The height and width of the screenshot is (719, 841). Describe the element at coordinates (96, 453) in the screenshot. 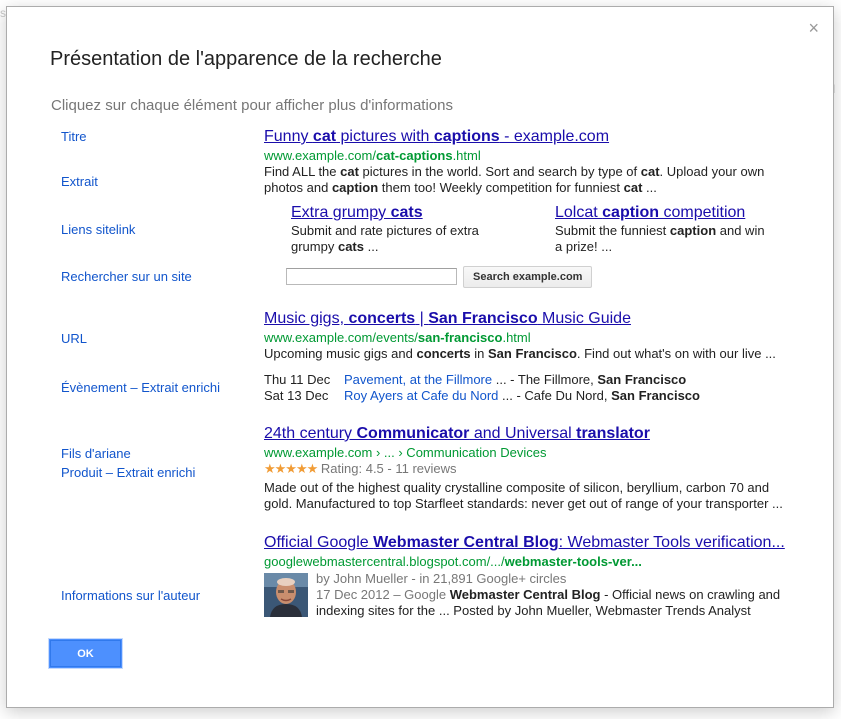

I see `label-breadcrumbs: Fils d'ariane` at that location.